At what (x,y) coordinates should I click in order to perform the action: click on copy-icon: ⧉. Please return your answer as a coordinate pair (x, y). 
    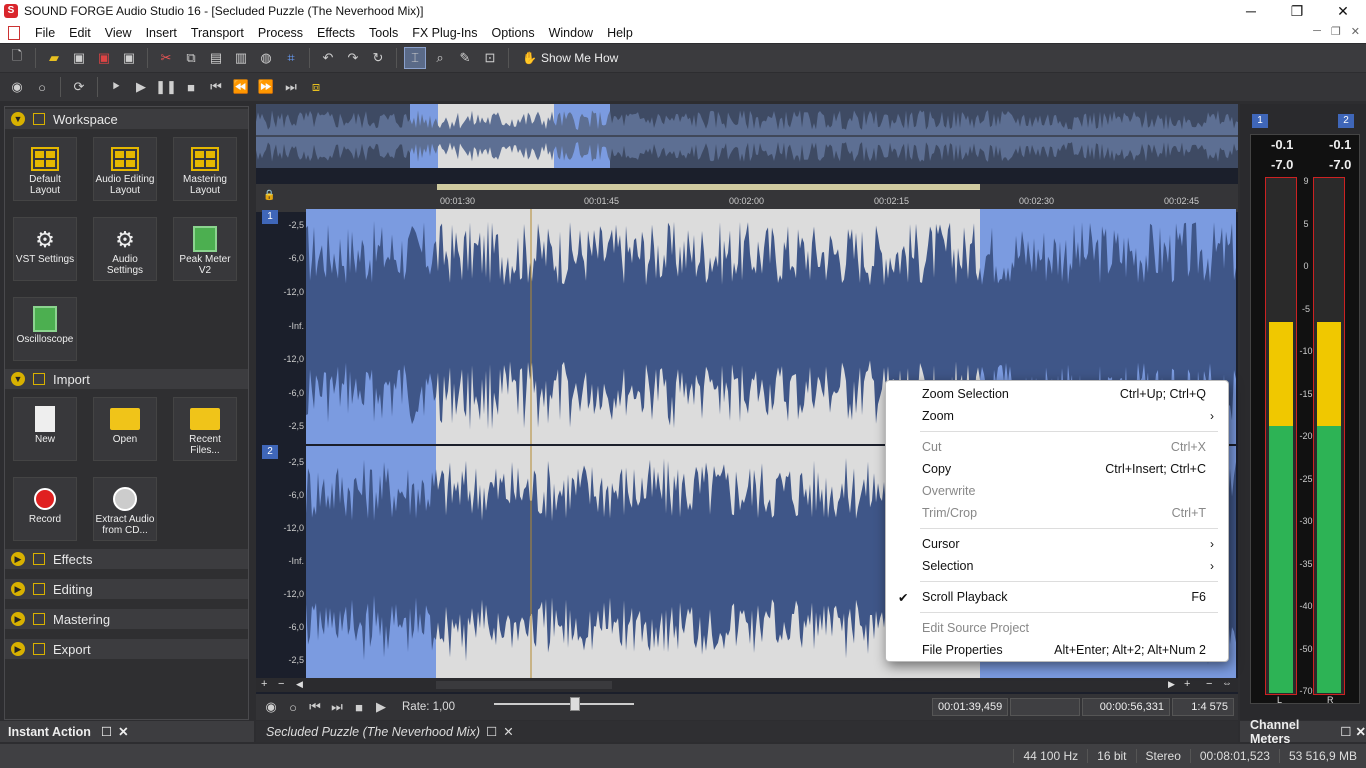
    Looking at the image, I should click on (191, 58).